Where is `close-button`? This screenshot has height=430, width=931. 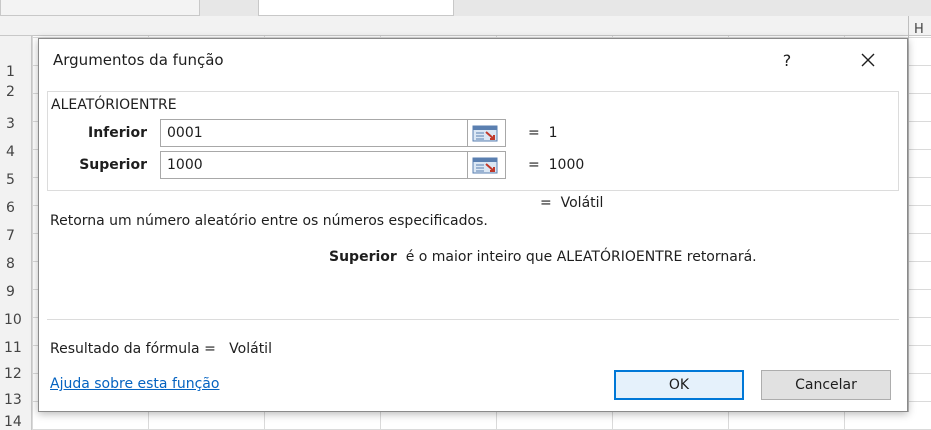 close-button is located at coordinates (868, 60).